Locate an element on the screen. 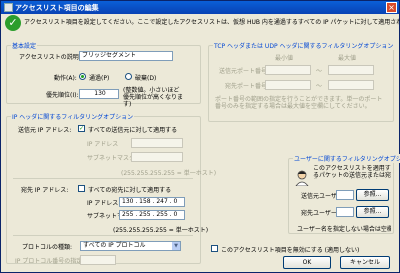  app-icon is located at coordinates (8, 7).